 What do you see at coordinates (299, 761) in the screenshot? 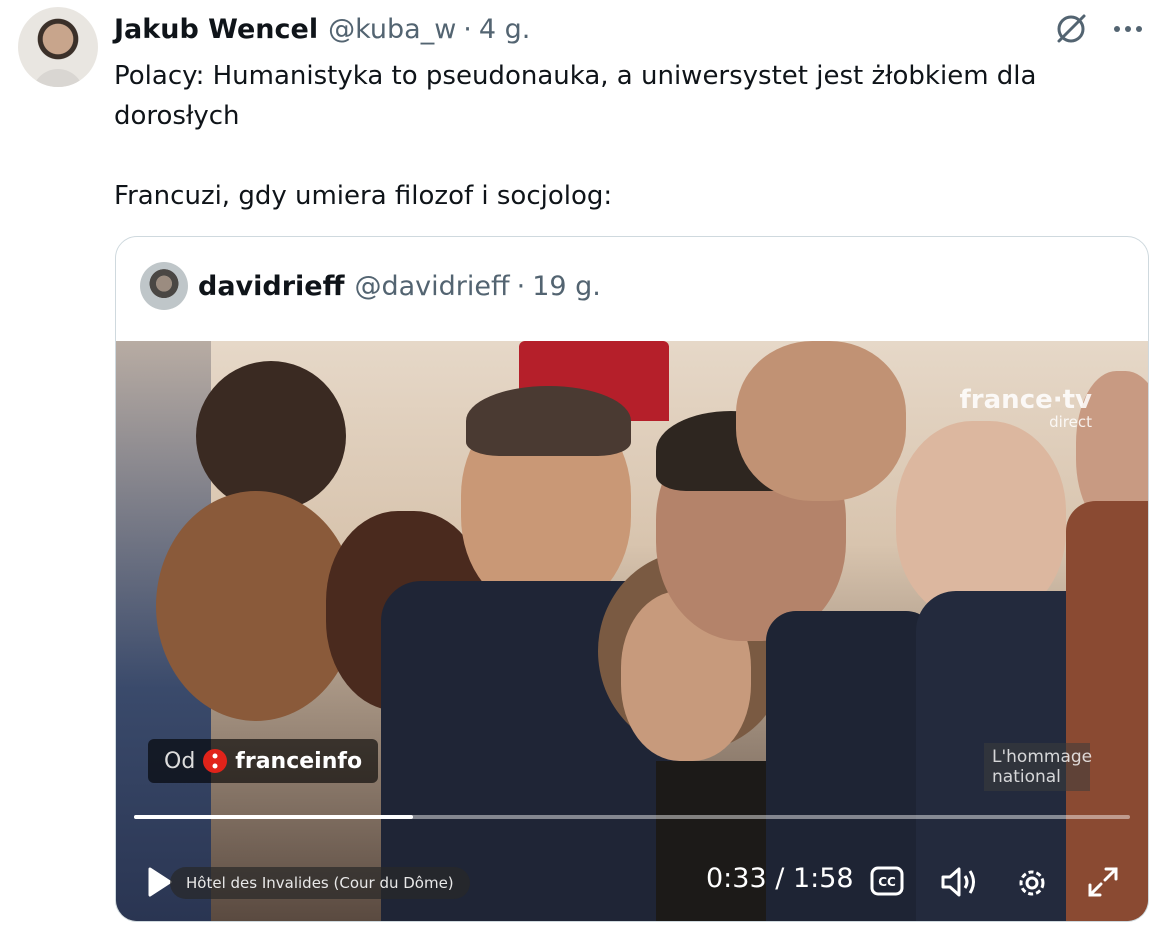
I see `source-name: franceinfo` at bounding box center [299, 761].